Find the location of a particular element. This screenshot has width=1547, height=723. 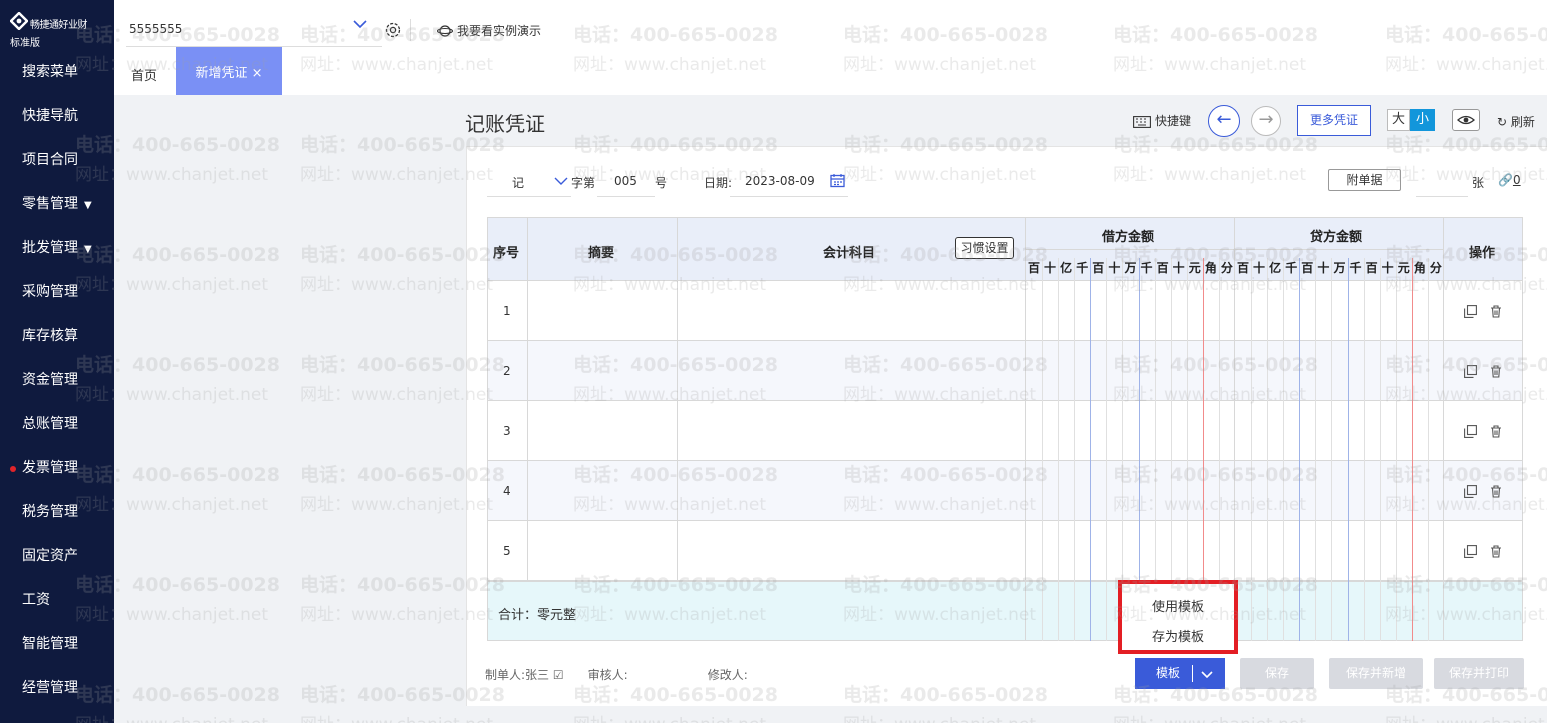

use-template-item: 使用模板 is located at coordinates (1178, 605).